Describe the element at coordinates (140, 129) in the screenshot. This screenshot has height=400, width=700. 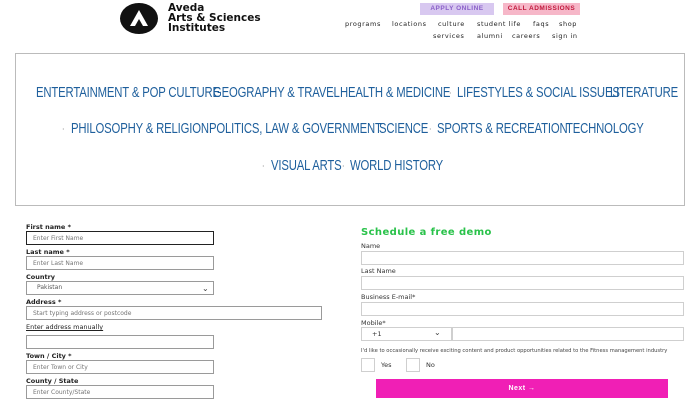
I see `topic-philosophy: PHILOSOPHY & RELIGION` at that location.